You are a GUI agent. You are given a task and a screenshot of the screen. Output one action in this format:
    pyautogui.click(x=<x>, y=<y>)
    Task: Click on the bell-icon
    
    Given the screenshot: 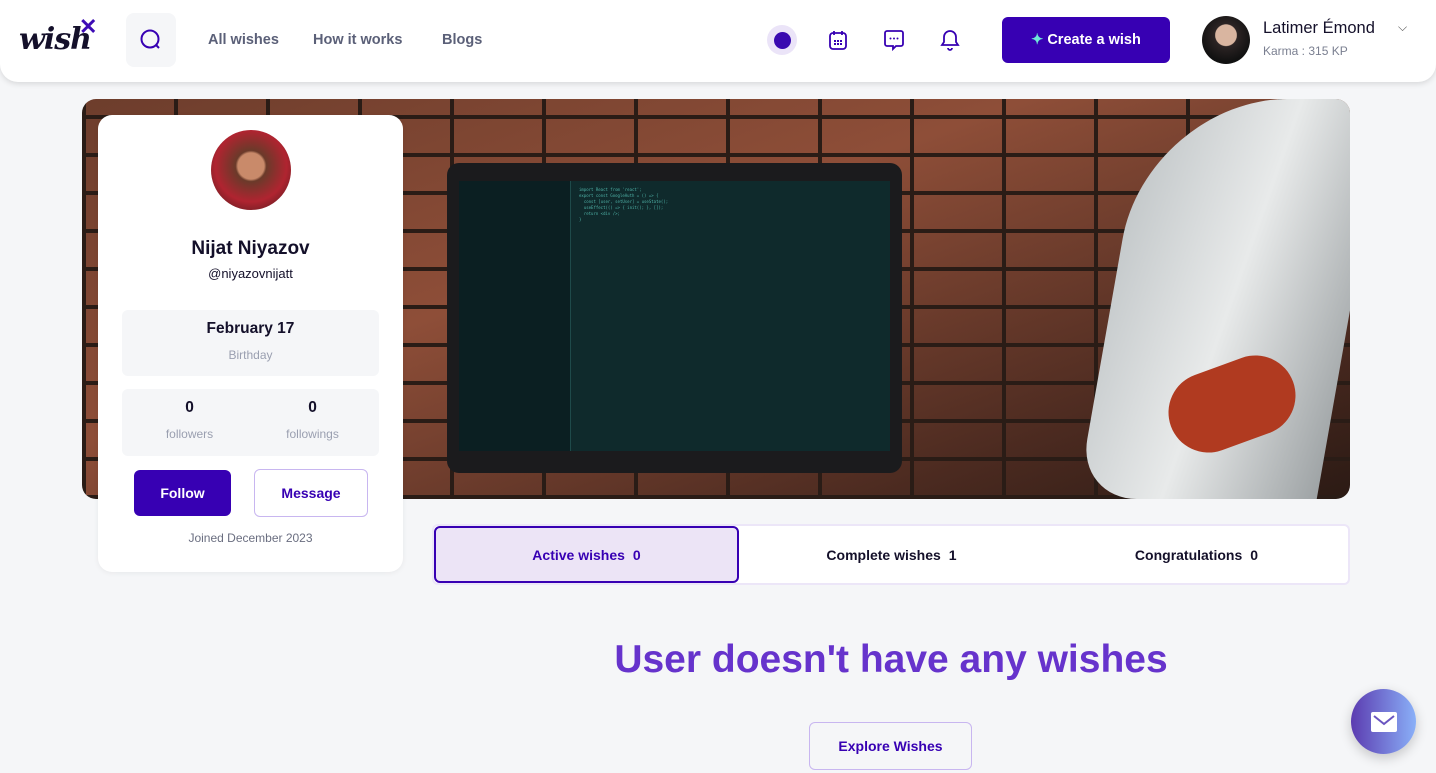 What is the action you would take?
    pyautogui.click(x=950, y=40)
    